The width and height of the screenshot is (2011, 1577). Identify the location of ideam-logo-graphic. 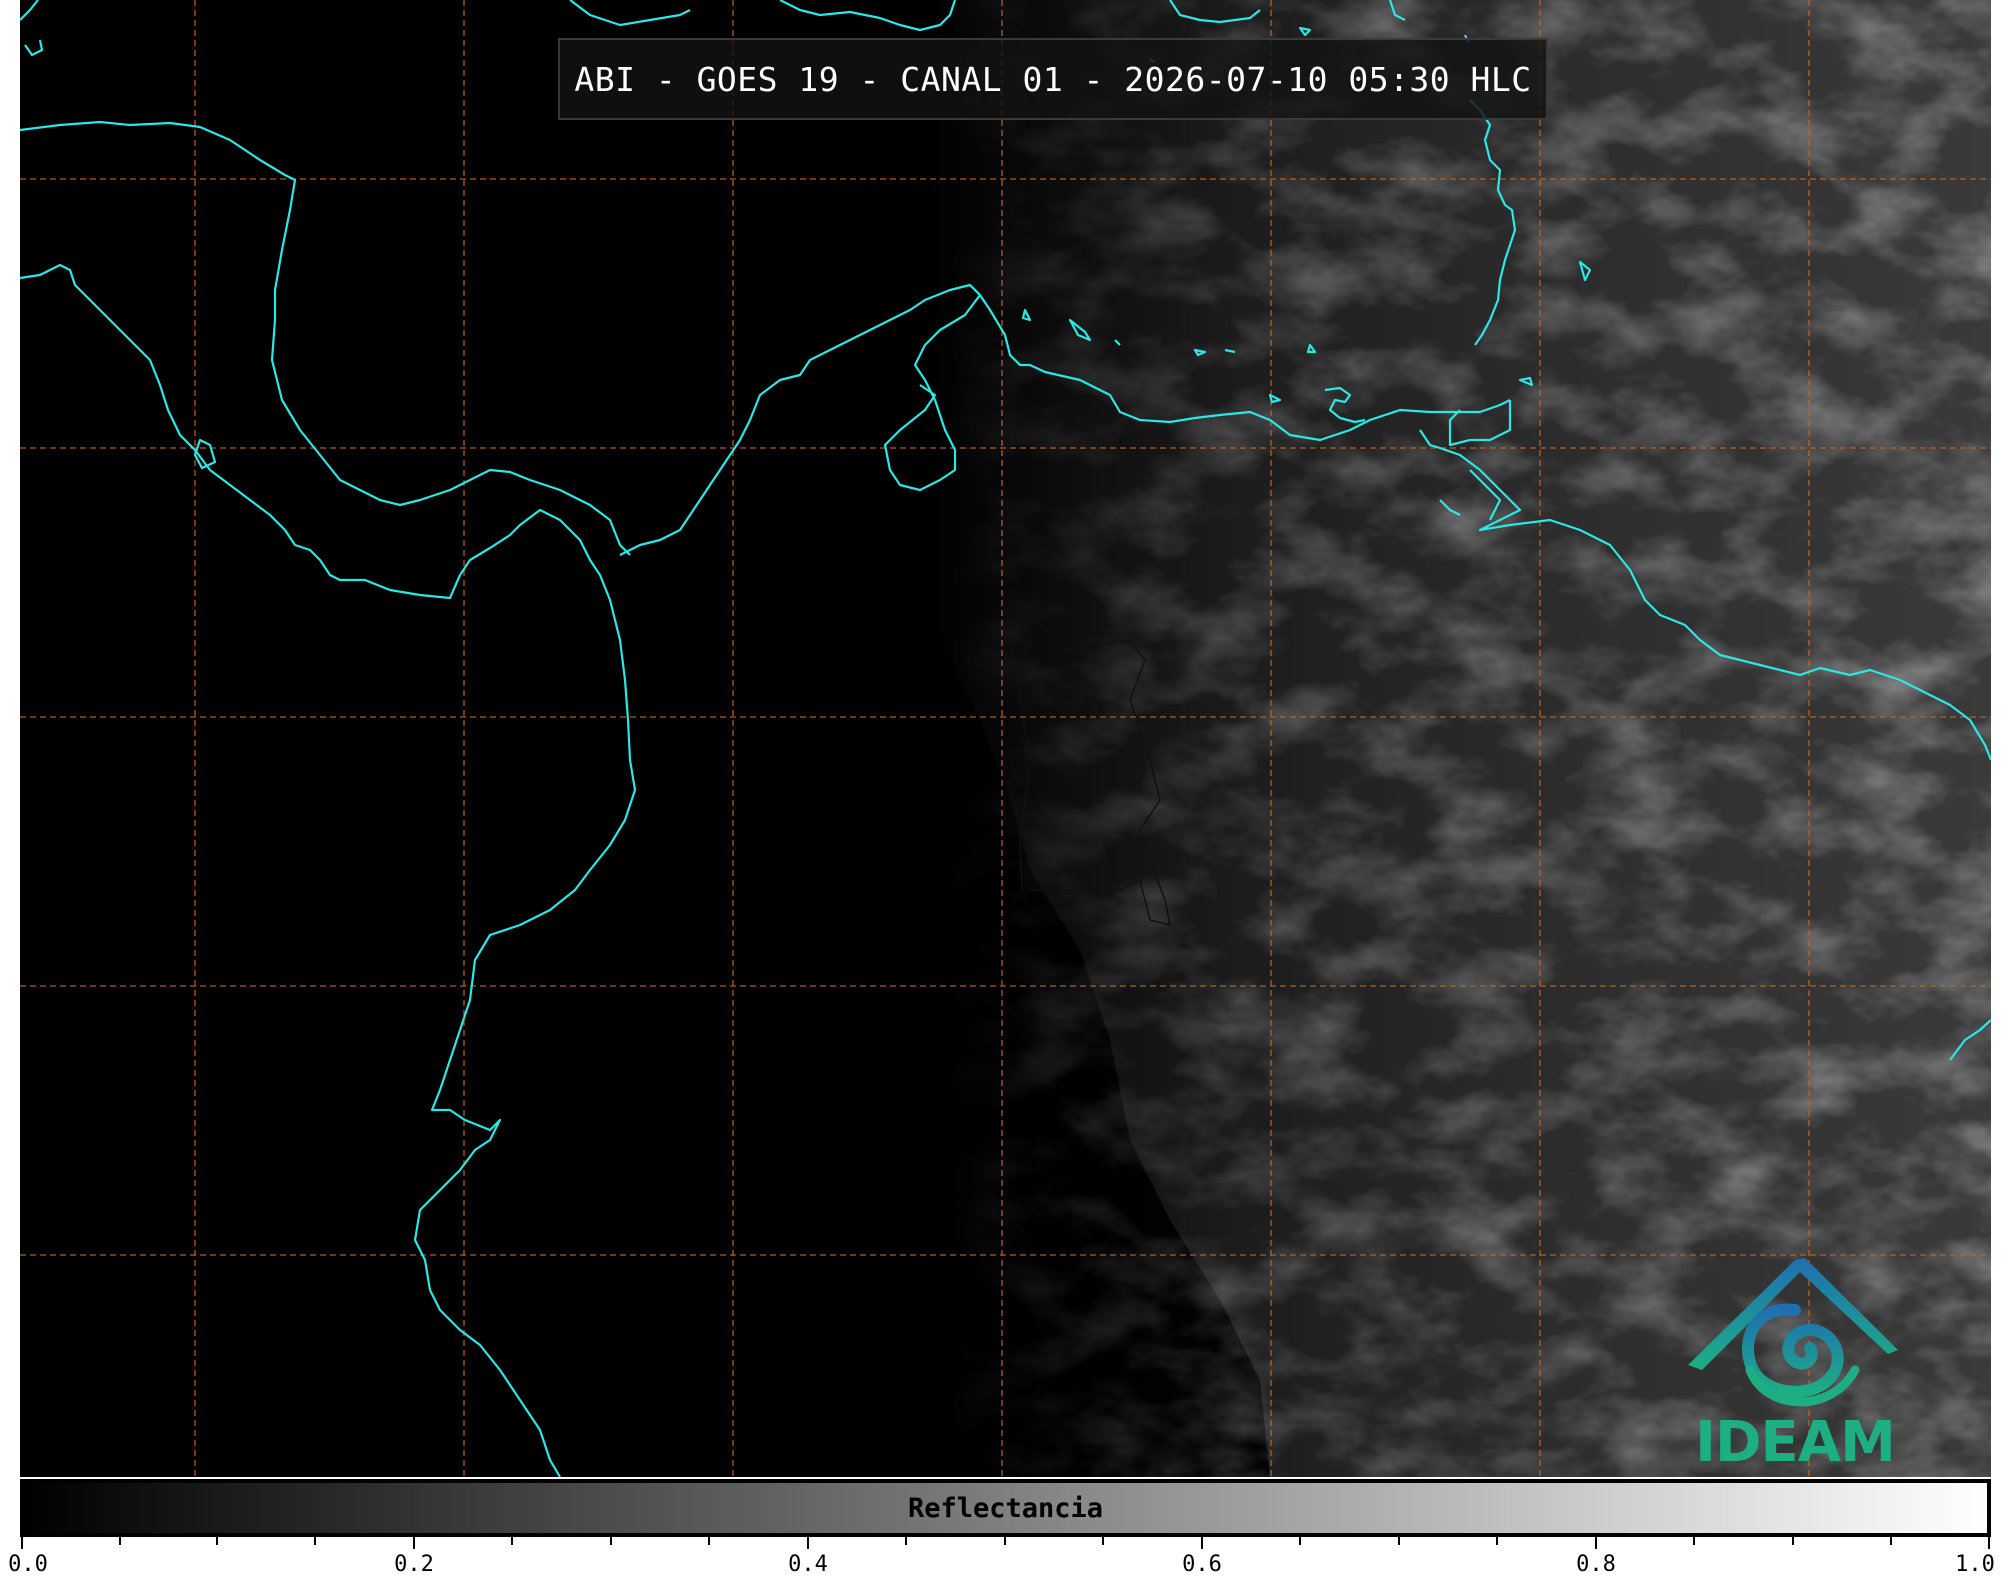
(1793, 1332).